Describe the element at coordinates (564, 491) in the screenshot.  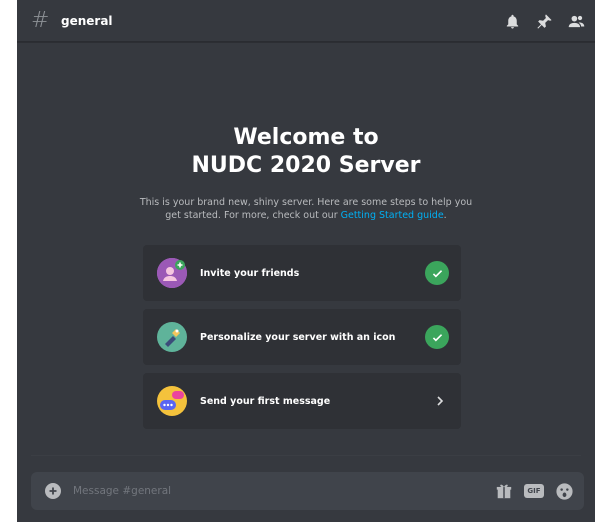
I see `emoji-icon` at that location.